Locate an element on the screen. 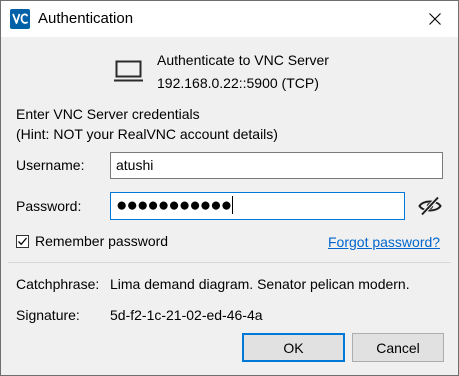 This screenshot has height=376, width=459. divider is located at coordinates (229, 262).